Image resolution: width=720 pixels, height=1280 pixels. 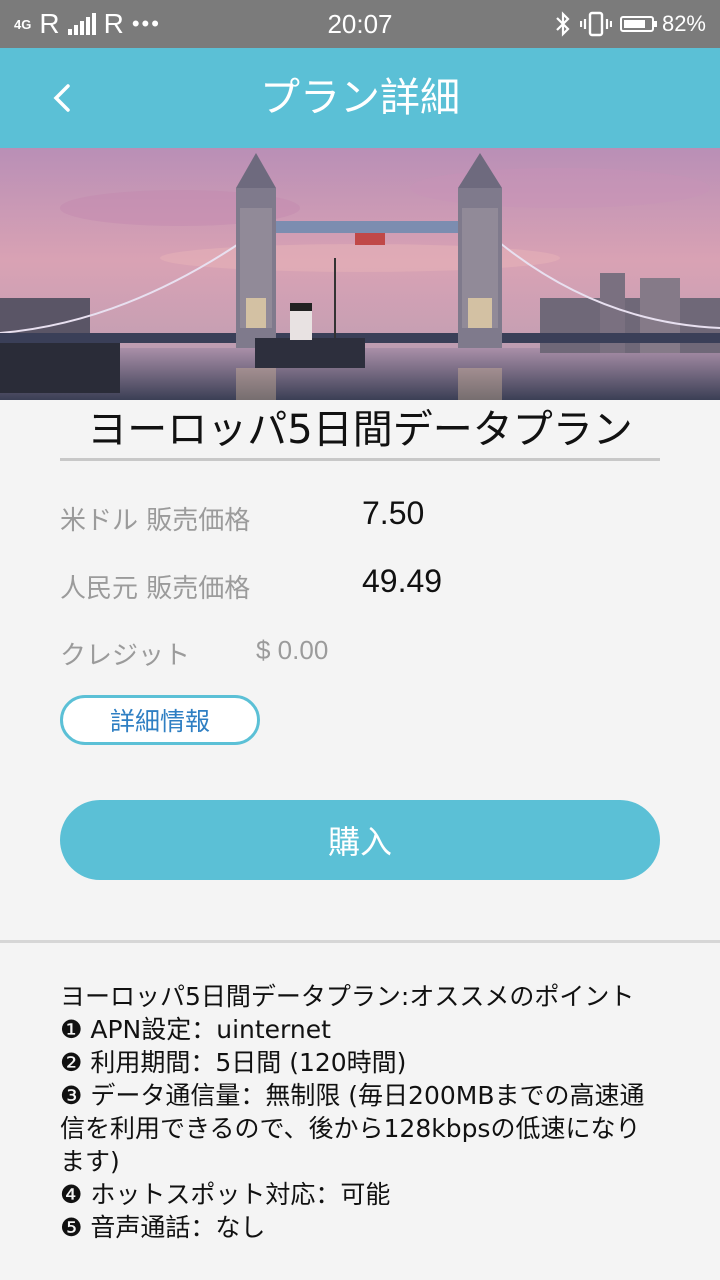 What do you see at coordinates (195, 1029) in the screenshot?
I see `description-item: ❶ APN設定：uinternet` at bounding box center [195, 1029].